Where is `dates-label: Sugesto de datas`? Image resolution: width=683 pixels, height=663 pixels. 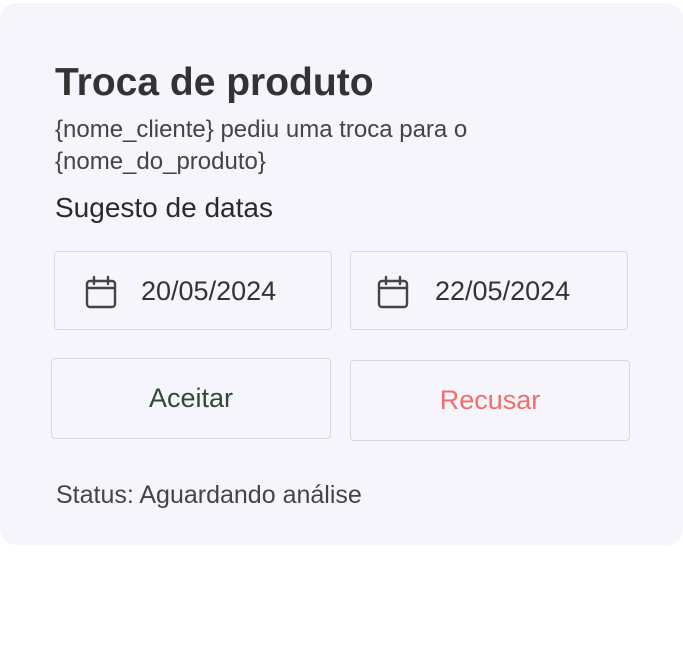
dates-label: Sugesto de datas is located at coordinates (164, 207).